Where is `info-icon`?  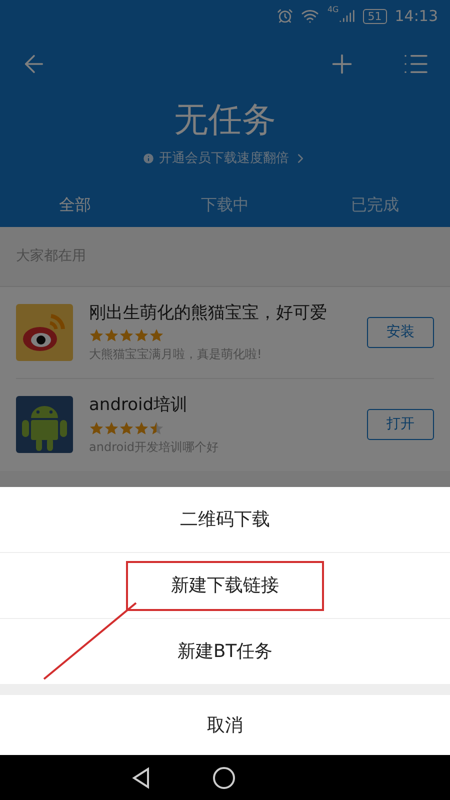
info-icon is located at coordinates (148, 159).